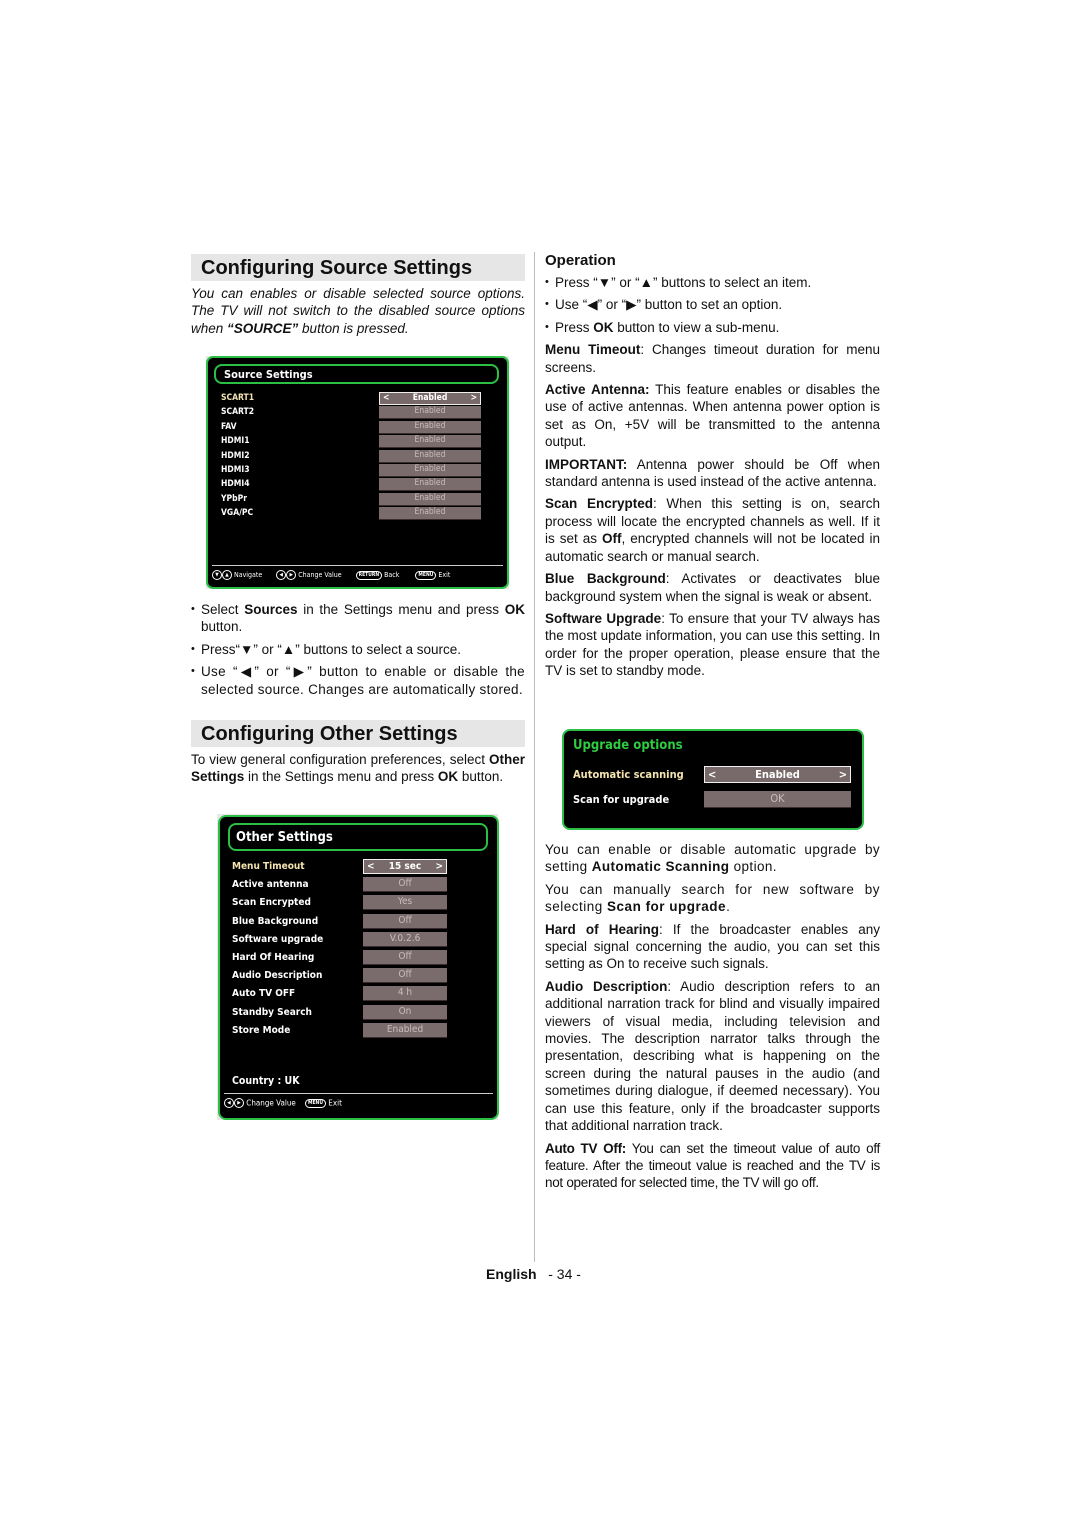 This screenshot has height=1528, width=1080. What do you see at coordinates (357, 456) in the screenshot?
I see `setting-row: HDMI2 Enabled` at bounding box center [357, 456].